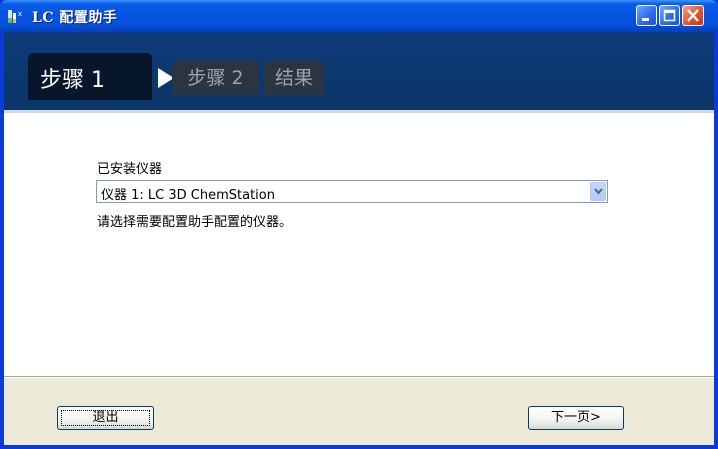 This screenshot has width=718, height=449. What do you see at coordinates (16, 16) in the screenshot?
I see `lc-flask-icon: x` at bounding box center [16, 16].